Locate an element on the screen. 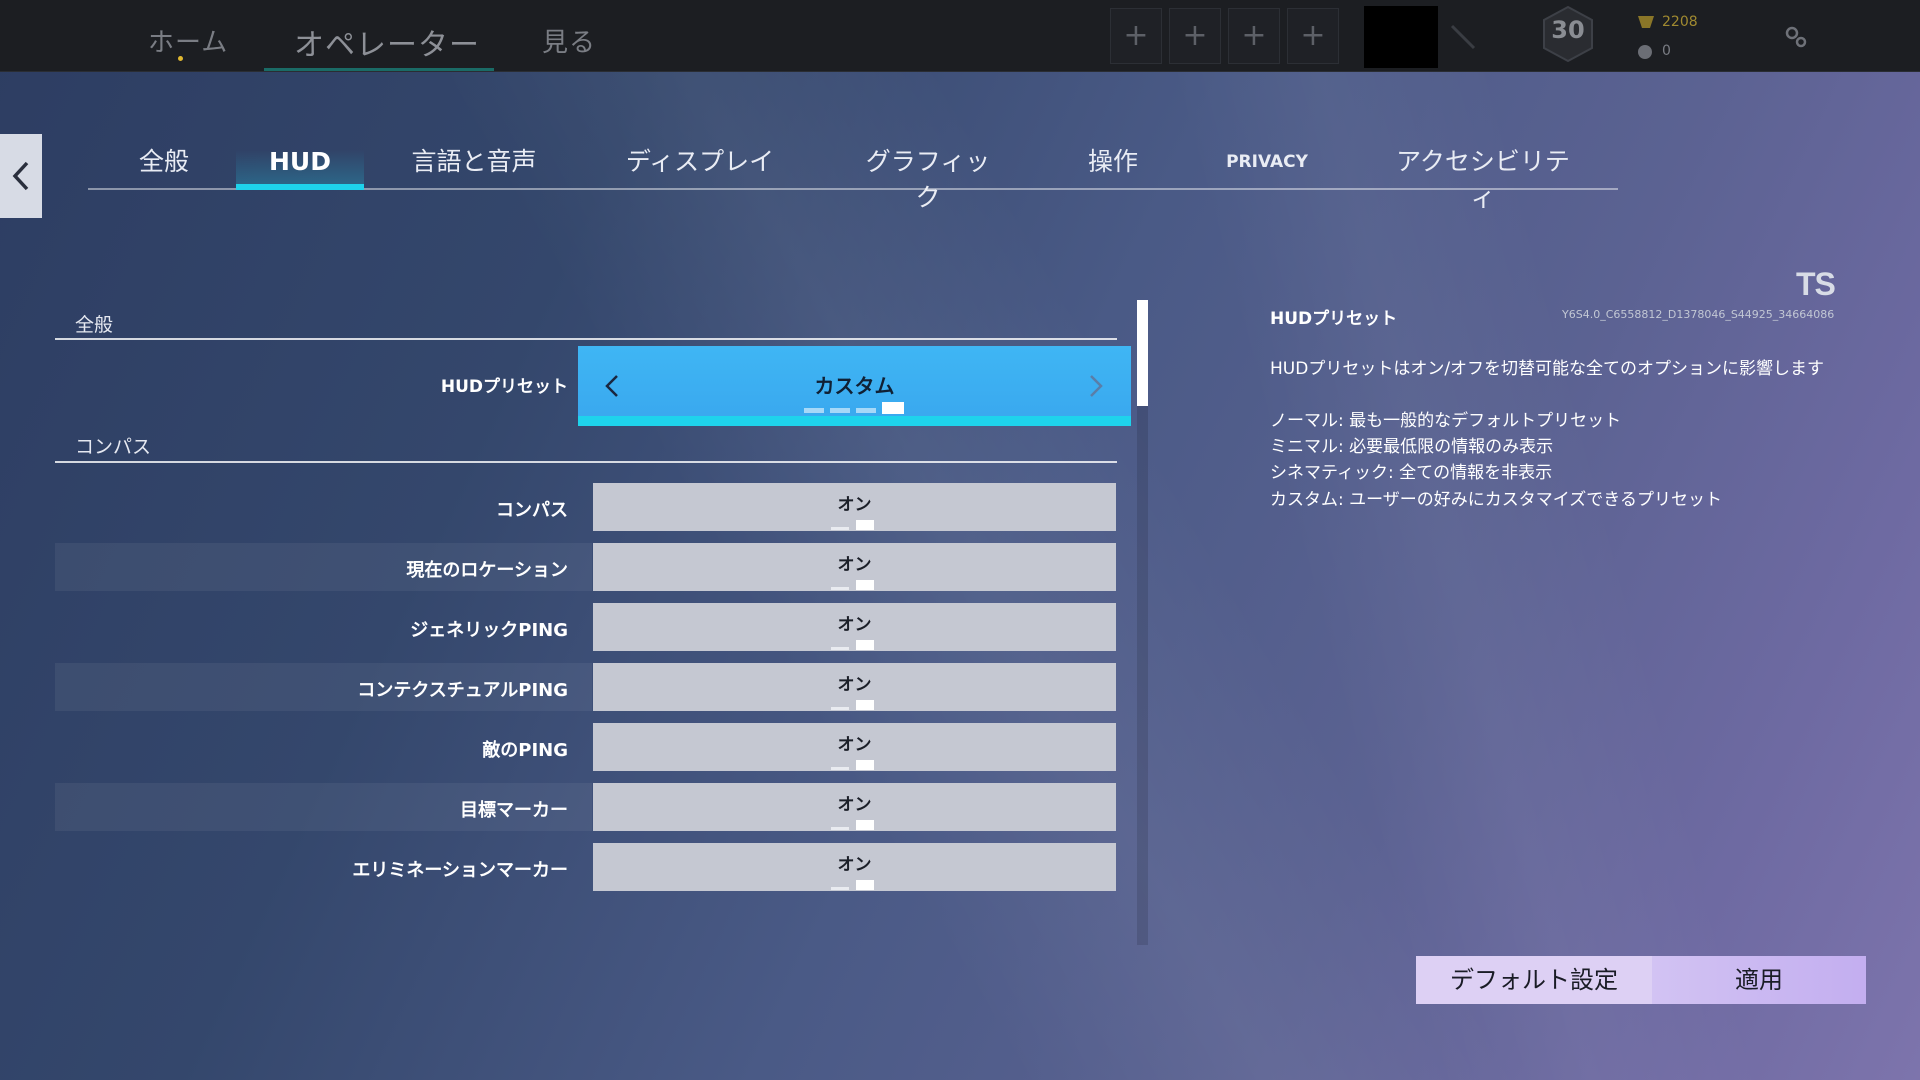 This screenshot has height=1080, width=1920. tab-language-audio: 言語と音声 is located at coordinates (474, 166).